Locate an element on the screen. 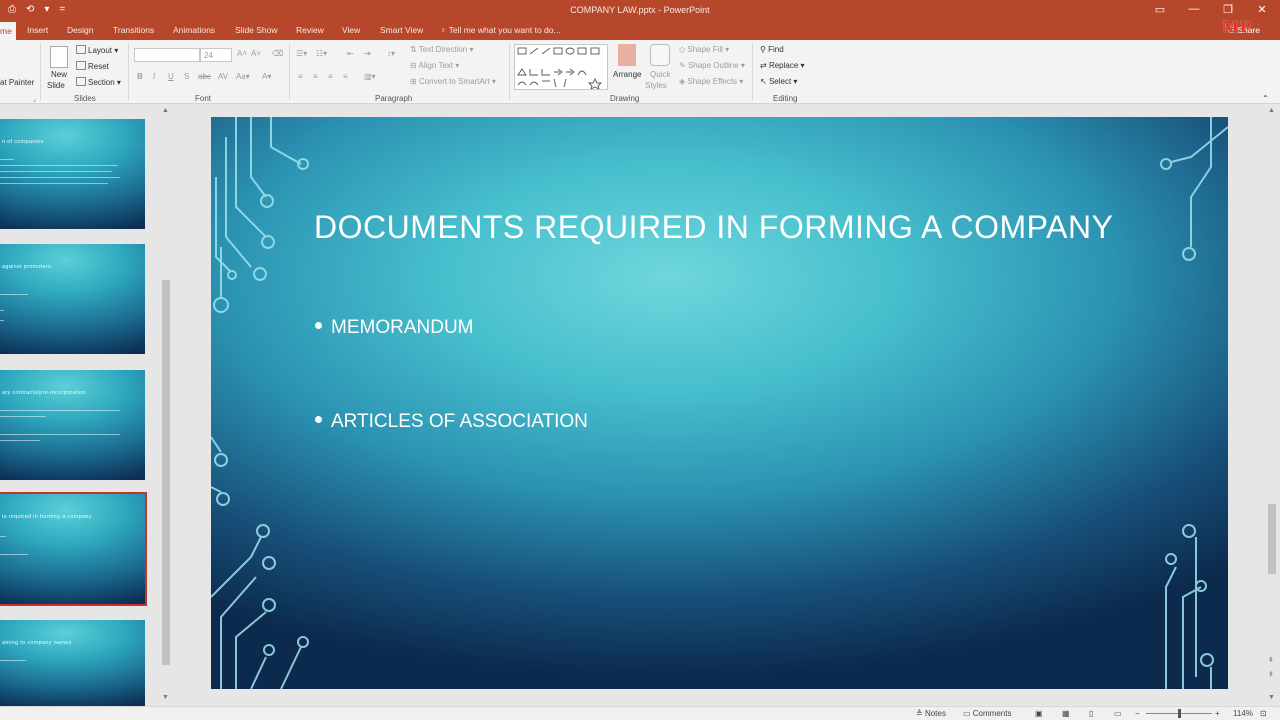 The height and width of the screenshot is (720, 1280). align-right-icon: ≡ is located at coordinates (330, 76).